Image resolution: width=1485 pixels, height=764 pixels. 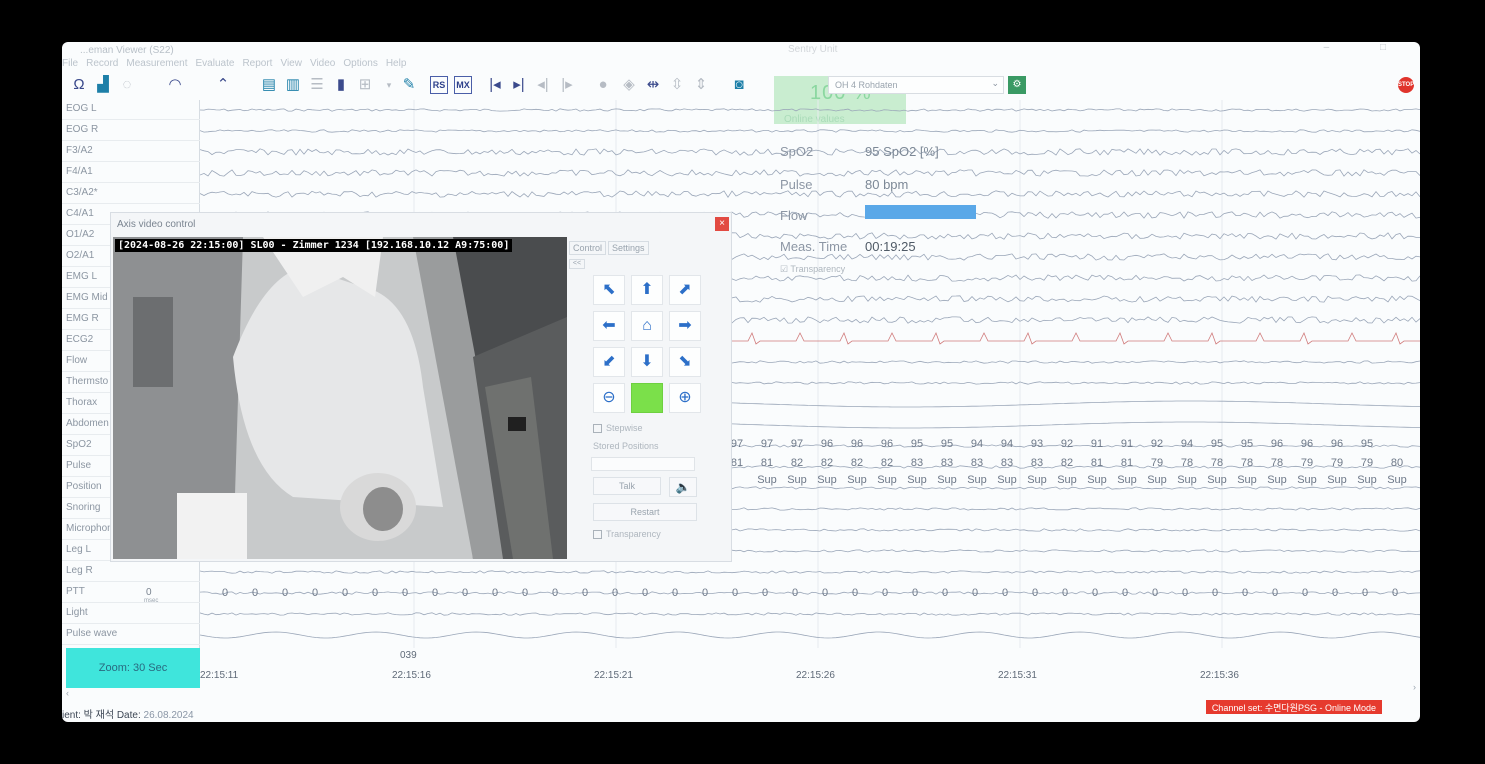 What do you see at coordinates (567, 85) in the screenshot?
I see `cursor-gray2-icon: |▸` at bounding box center [567, 85].